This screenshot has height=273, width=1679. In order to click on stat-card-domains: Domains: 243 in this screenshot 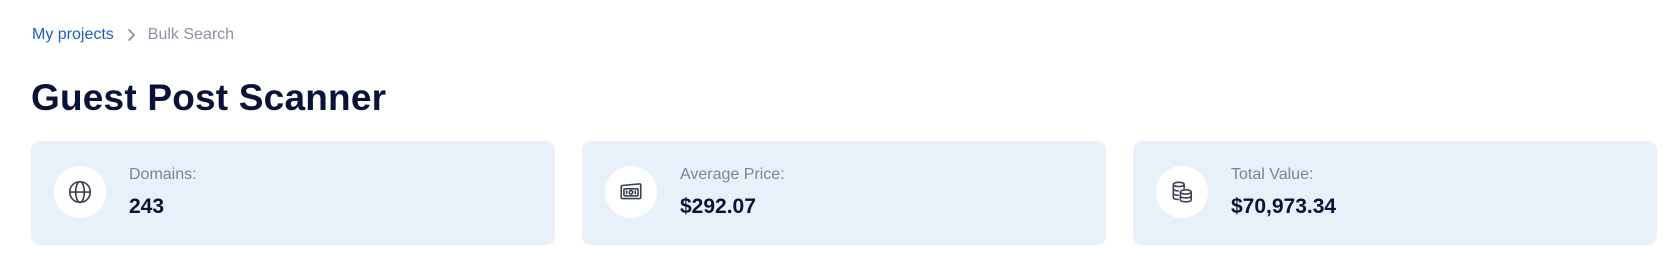, I will do `click(293, 193)`.